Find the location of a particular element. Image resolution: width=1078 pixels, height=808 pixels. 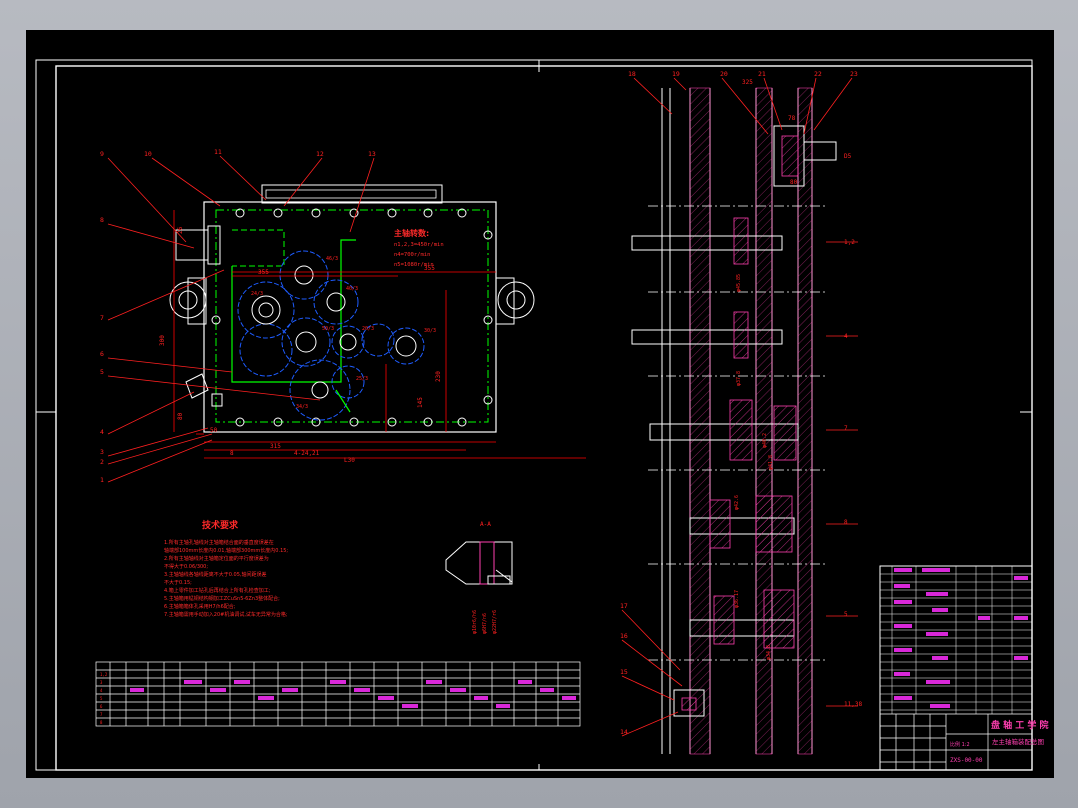

svg-text: 34/3 is located at coordinates (302, 407).